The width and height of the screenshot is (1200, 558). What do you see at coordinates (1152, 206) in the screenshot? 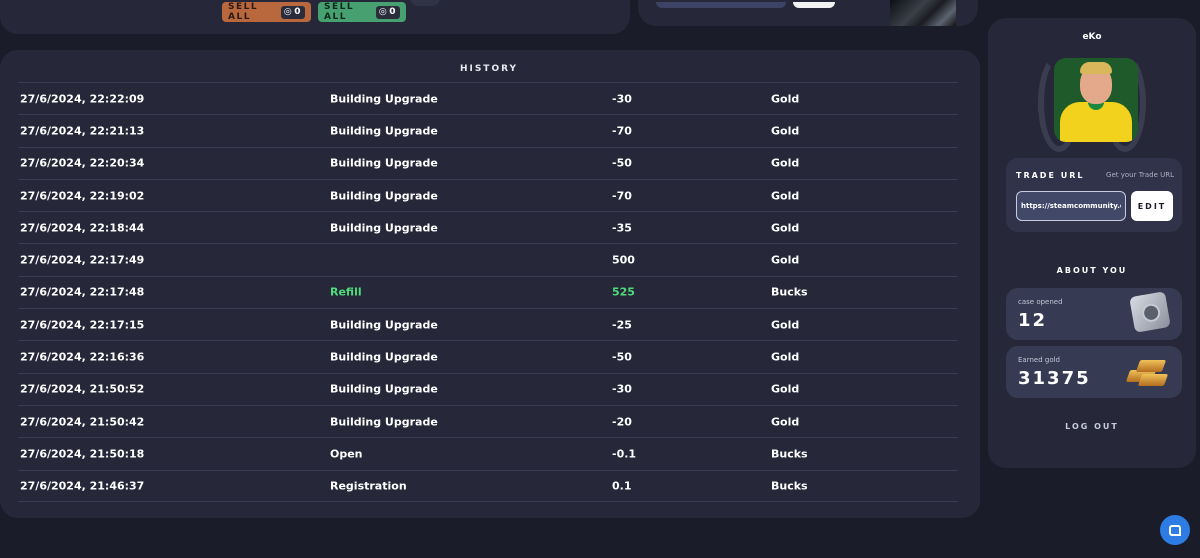
I see `edit-button: EDIT` at bounding box center [1152, 206].